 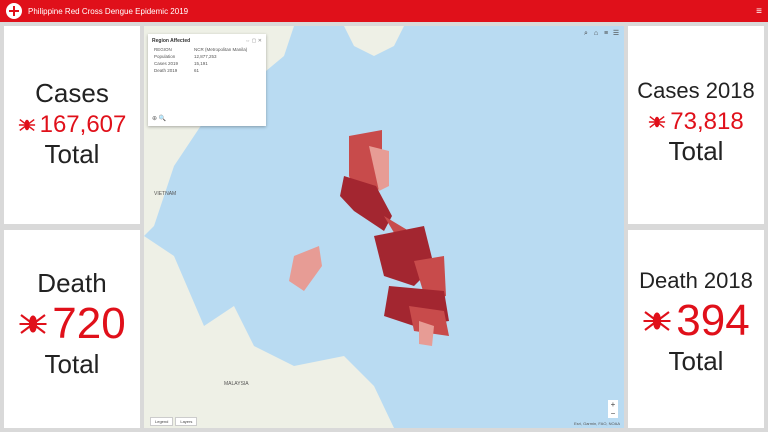 What do you see at coordinates (713, 320) in the screenshot?
I see `death-2018-value: 394` at bounding box center [713, 320].